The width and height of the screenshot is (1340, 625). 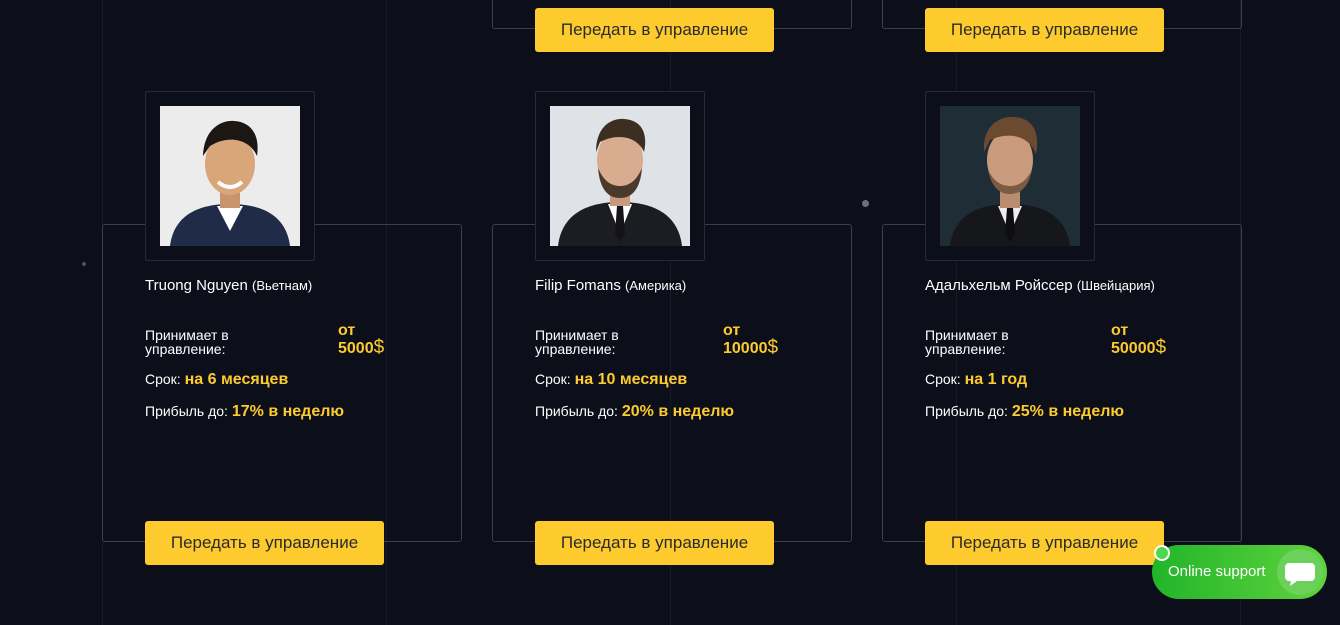 I want to click on manager-name-text: Truong Nguyen, so click(x=196, y=285).